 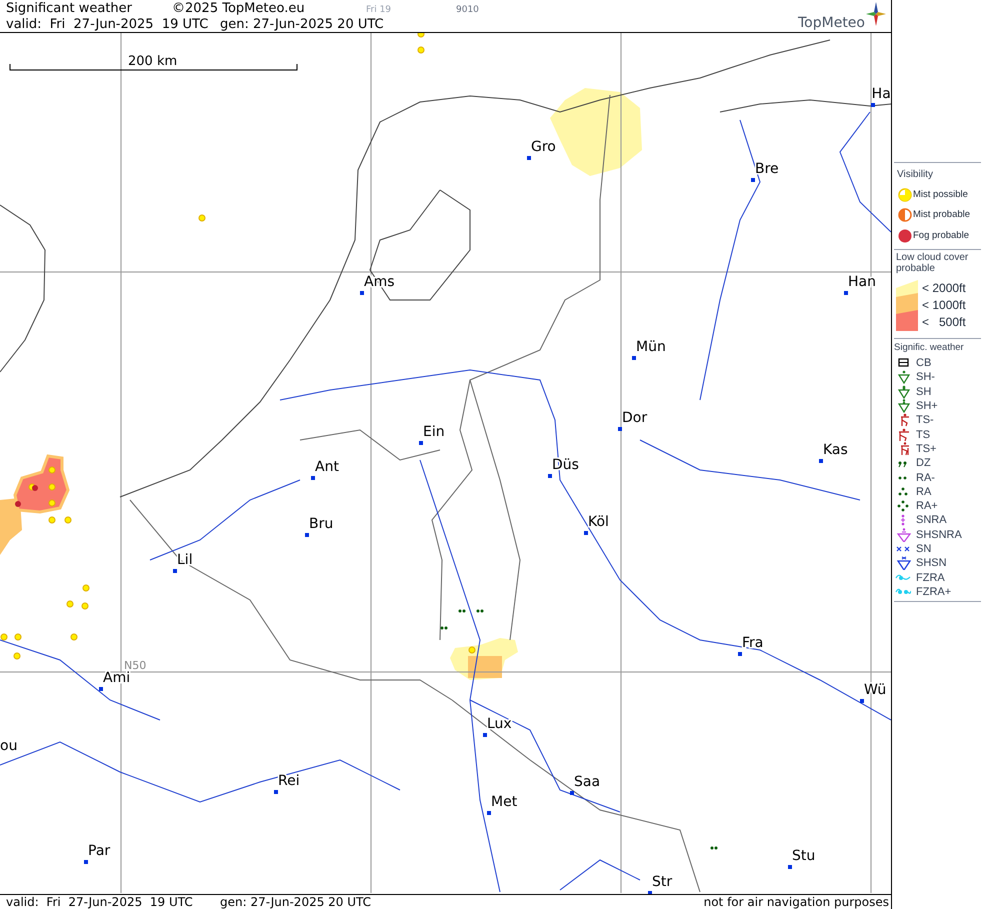 I want to click on legend-label: DZ, so click(x=923, y=463).